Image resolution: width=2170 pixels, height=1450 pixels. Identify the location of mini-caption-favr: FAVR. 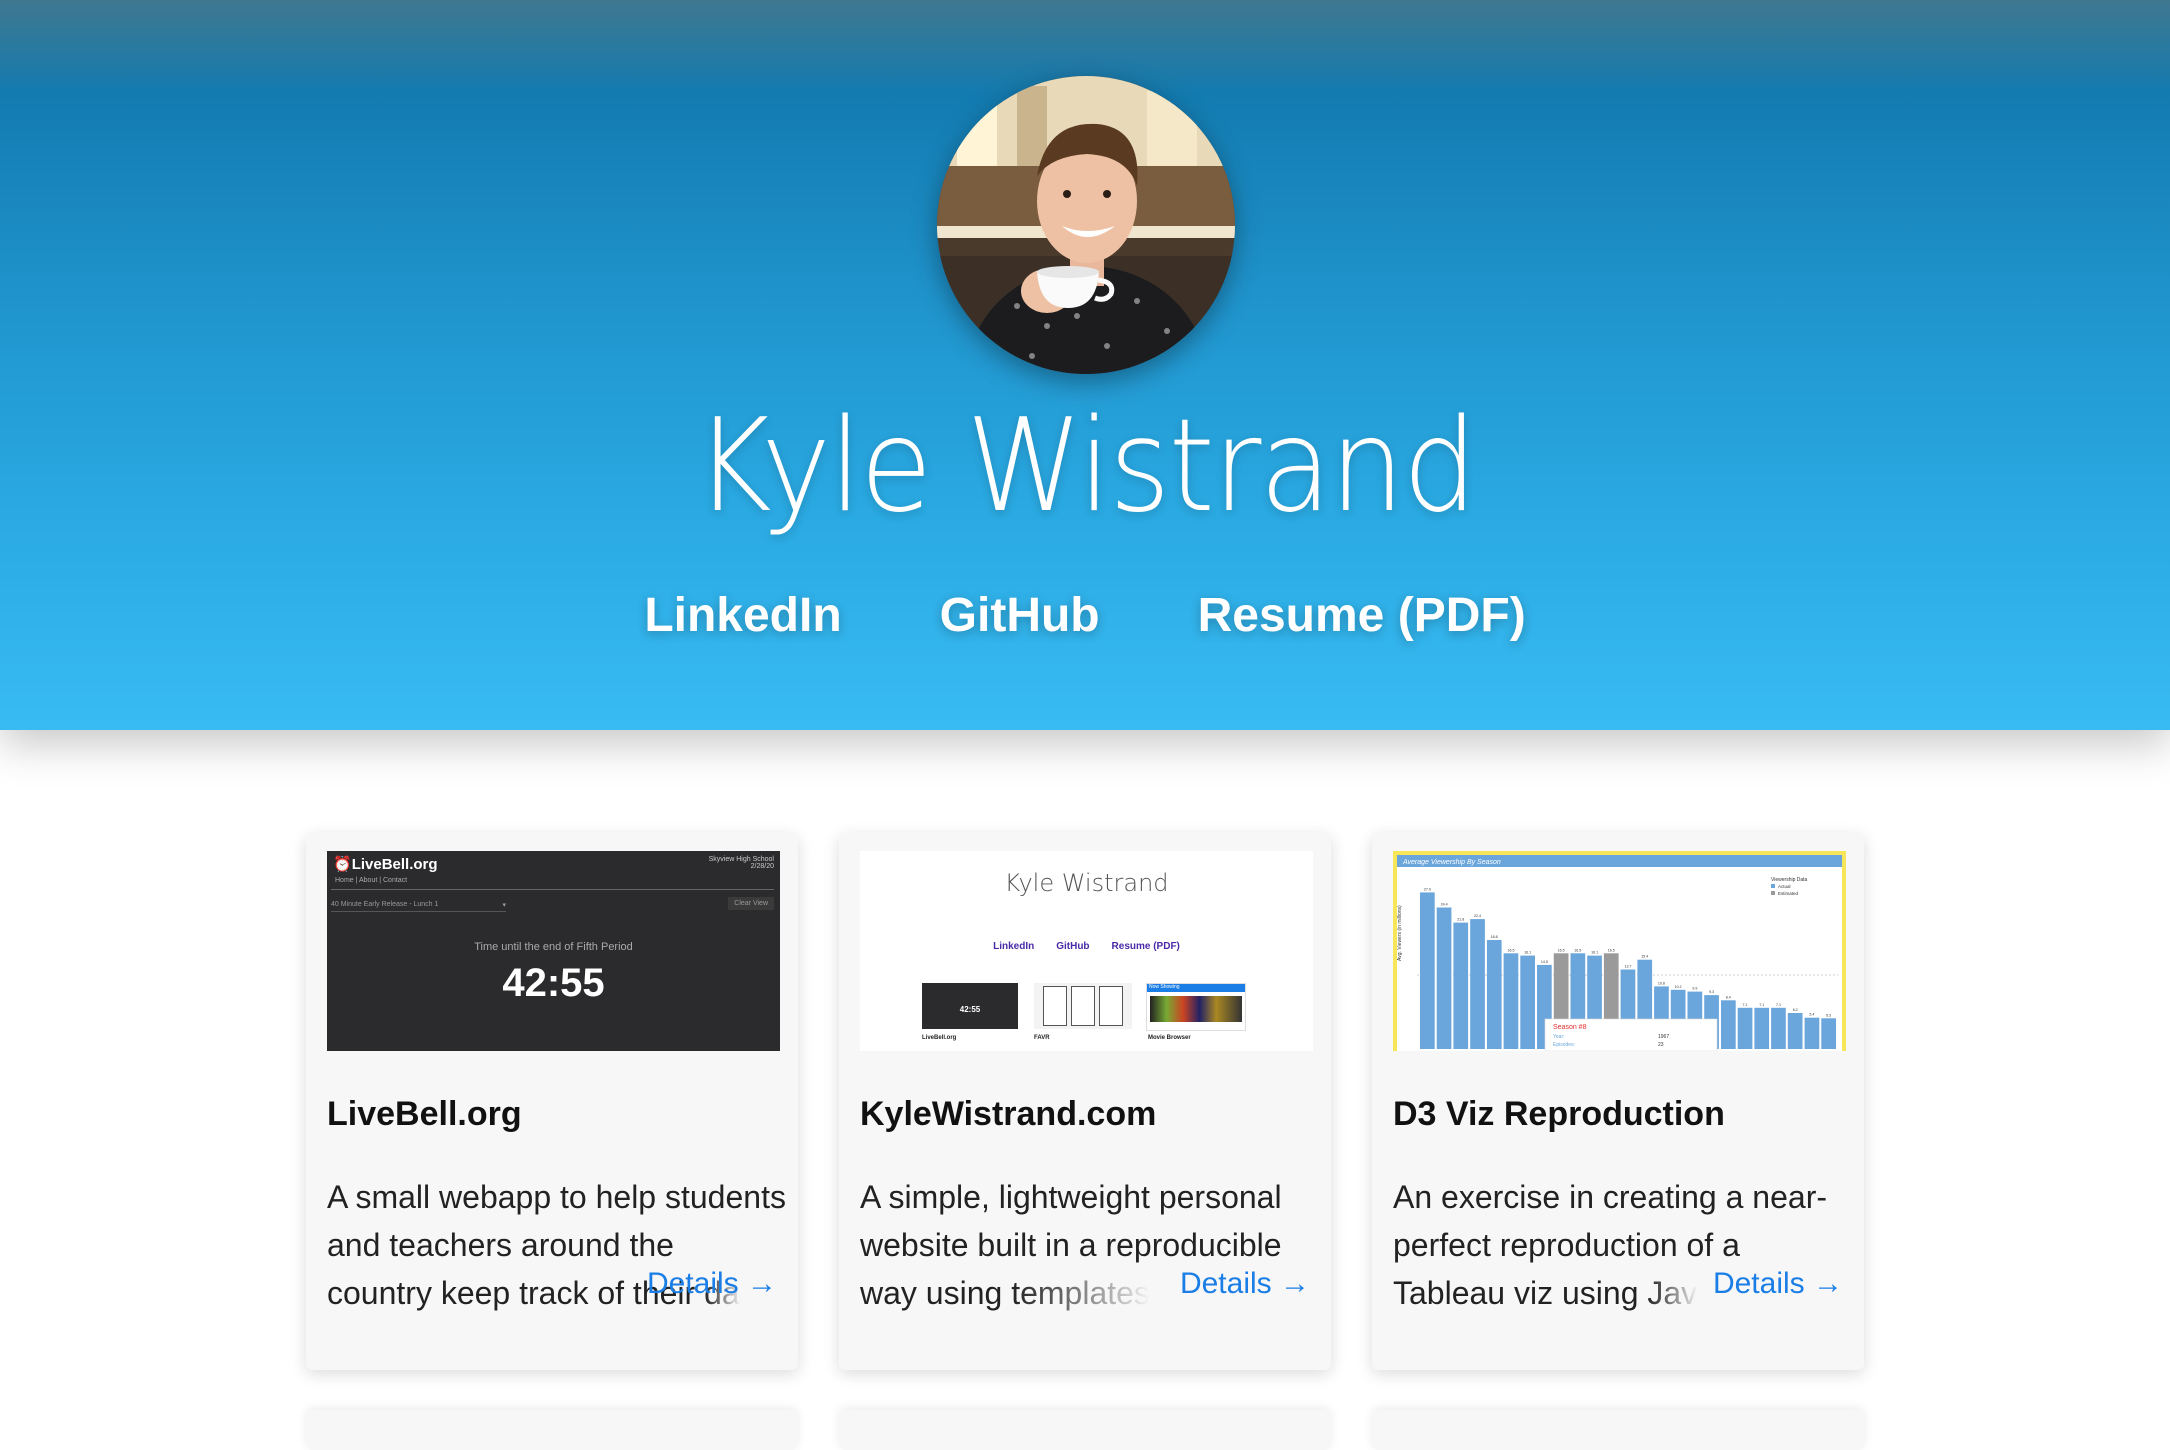
(1042, 1038).